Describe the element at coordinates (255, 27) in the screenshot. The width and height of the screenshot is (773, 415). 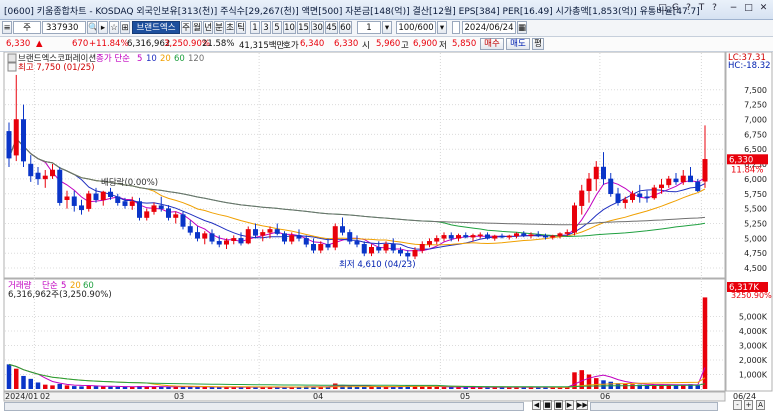
I see `minute-1: 1` at that location.